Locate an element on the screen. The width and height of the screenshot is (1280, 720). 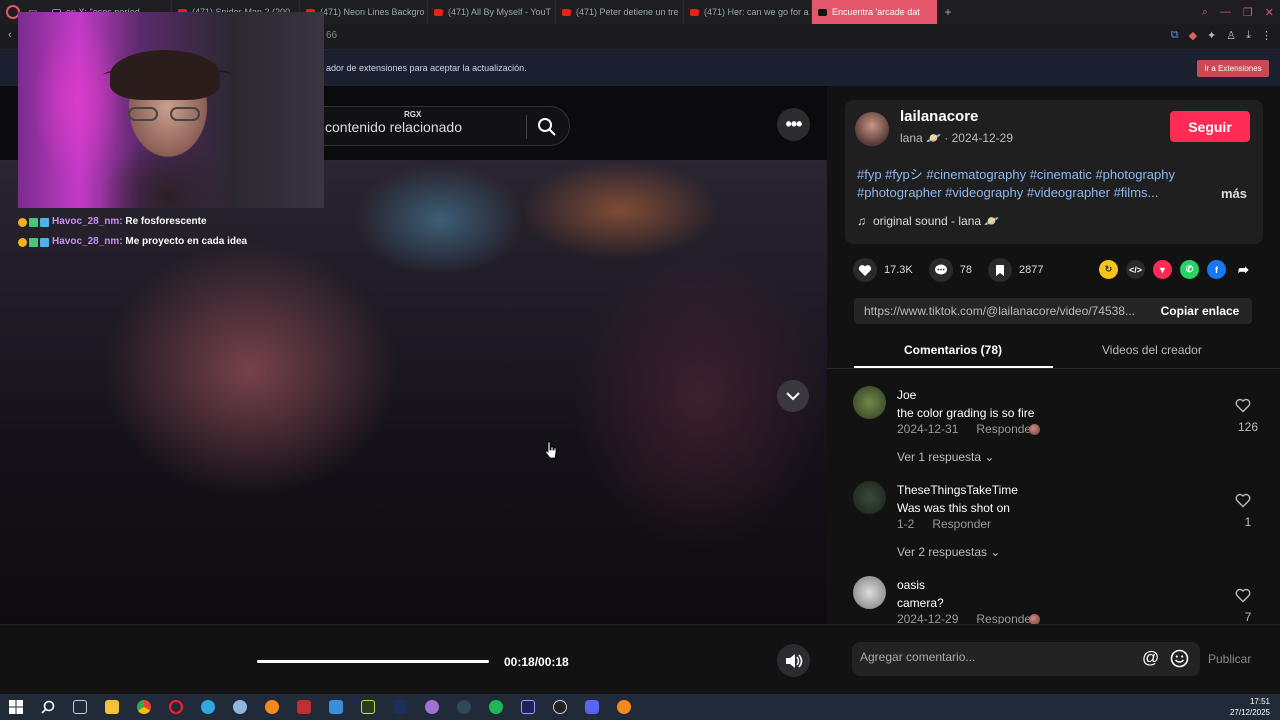
extension-icon: ◆ is located at coordinates (1193, 35).